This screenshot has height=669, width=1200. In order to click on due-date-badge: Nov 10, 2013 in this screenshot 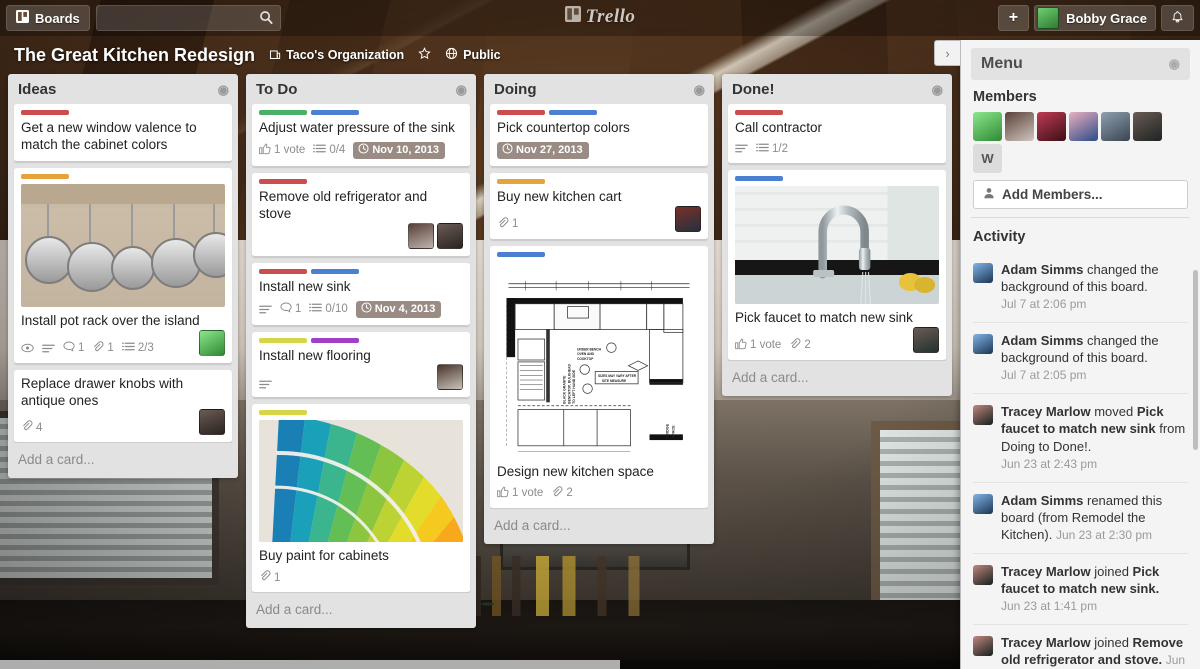, I will do `click(399, 150)`.